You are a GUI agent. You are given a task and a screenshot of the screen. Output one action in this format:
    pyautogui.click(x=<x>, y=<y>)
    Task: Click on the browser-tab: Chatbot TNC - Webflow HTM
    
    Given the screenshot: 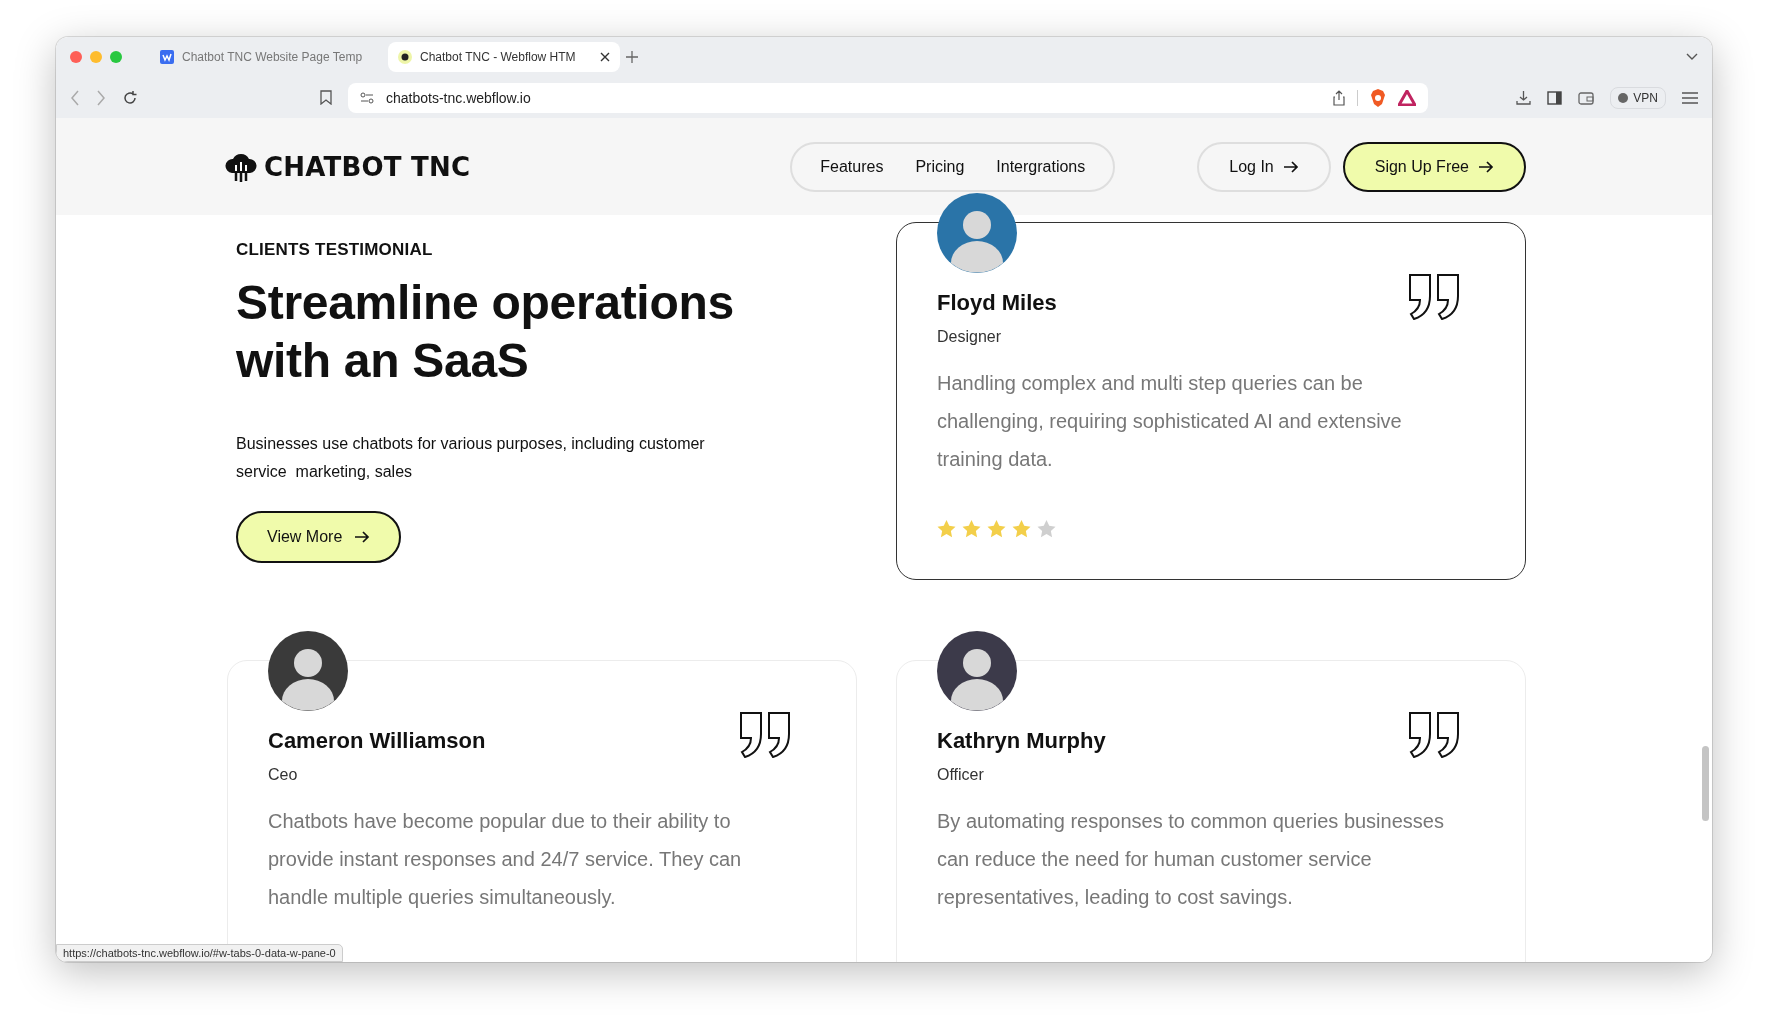 What is the action you would take?
    pyautogui.click(x=504, y=57)
    